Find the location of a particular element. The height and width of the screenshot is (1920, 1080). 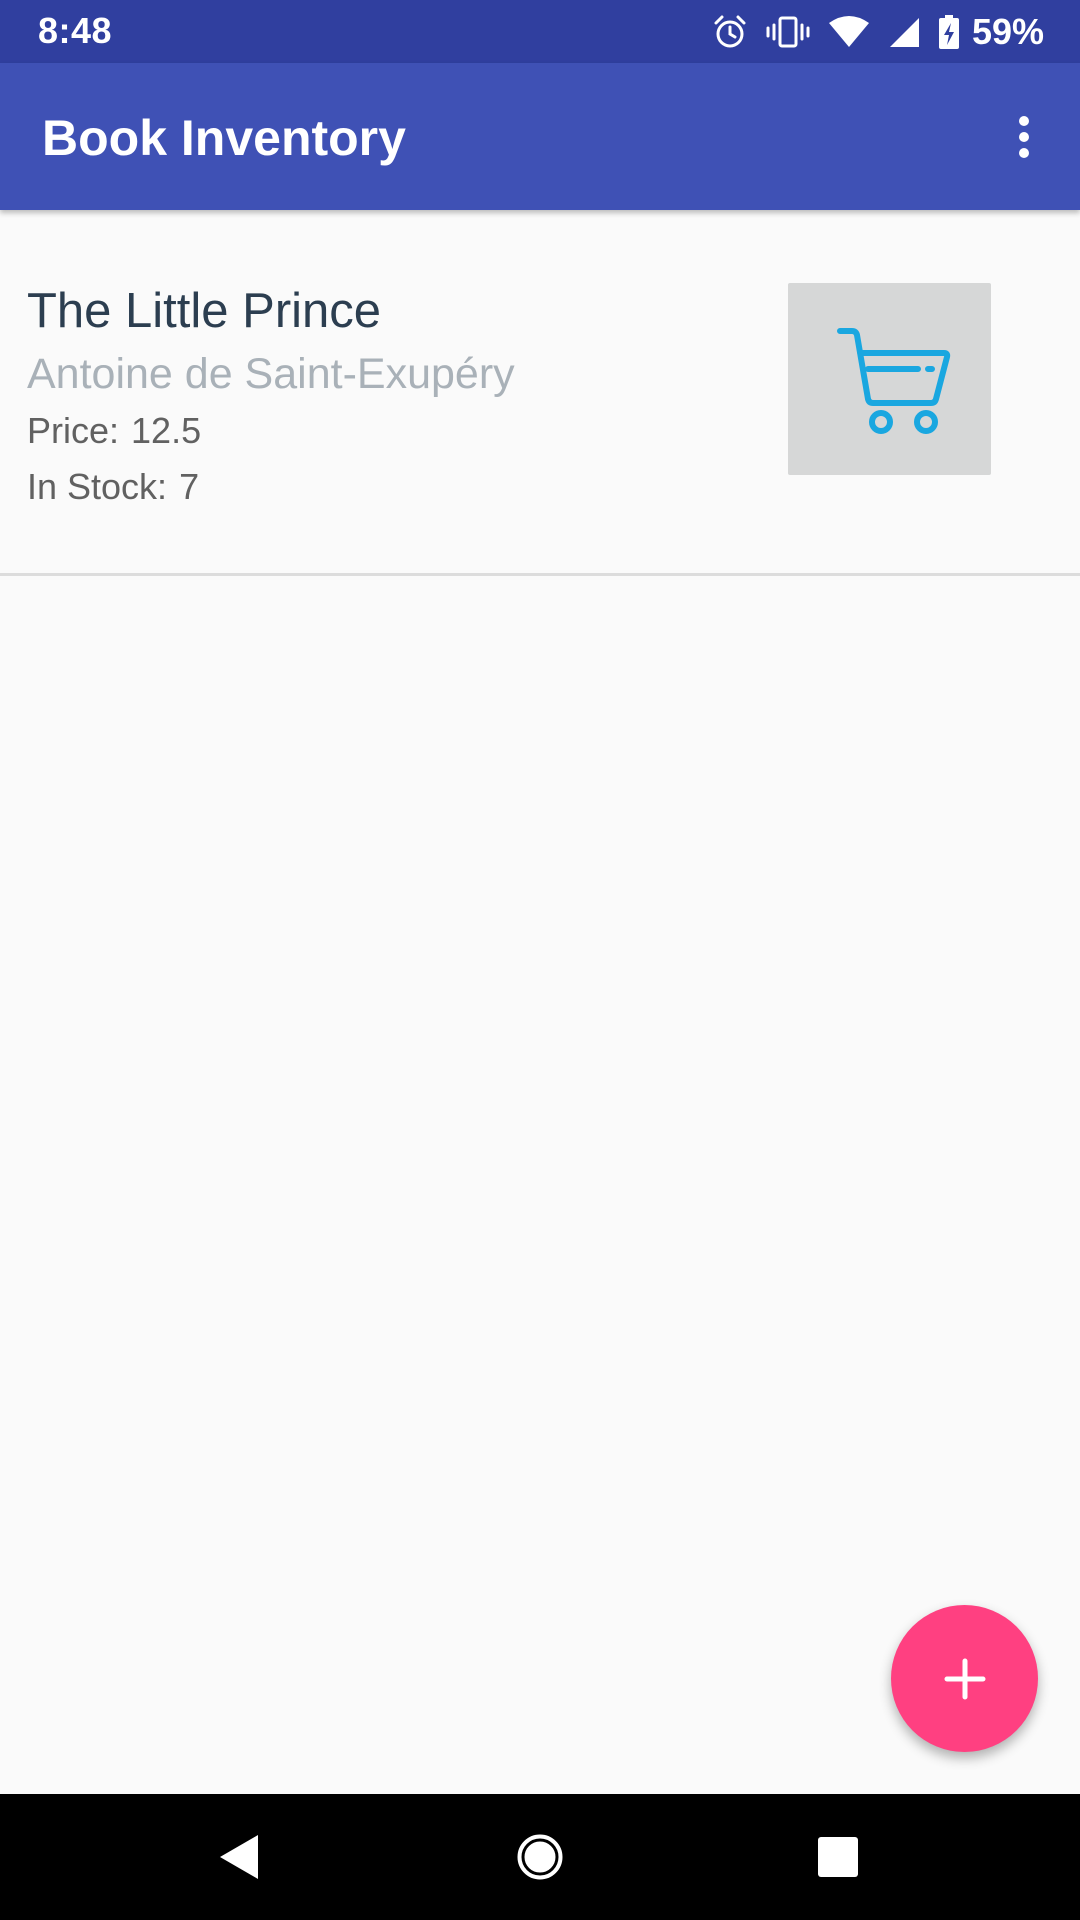

battery-charging-icon is located at coordinates (949, 32).